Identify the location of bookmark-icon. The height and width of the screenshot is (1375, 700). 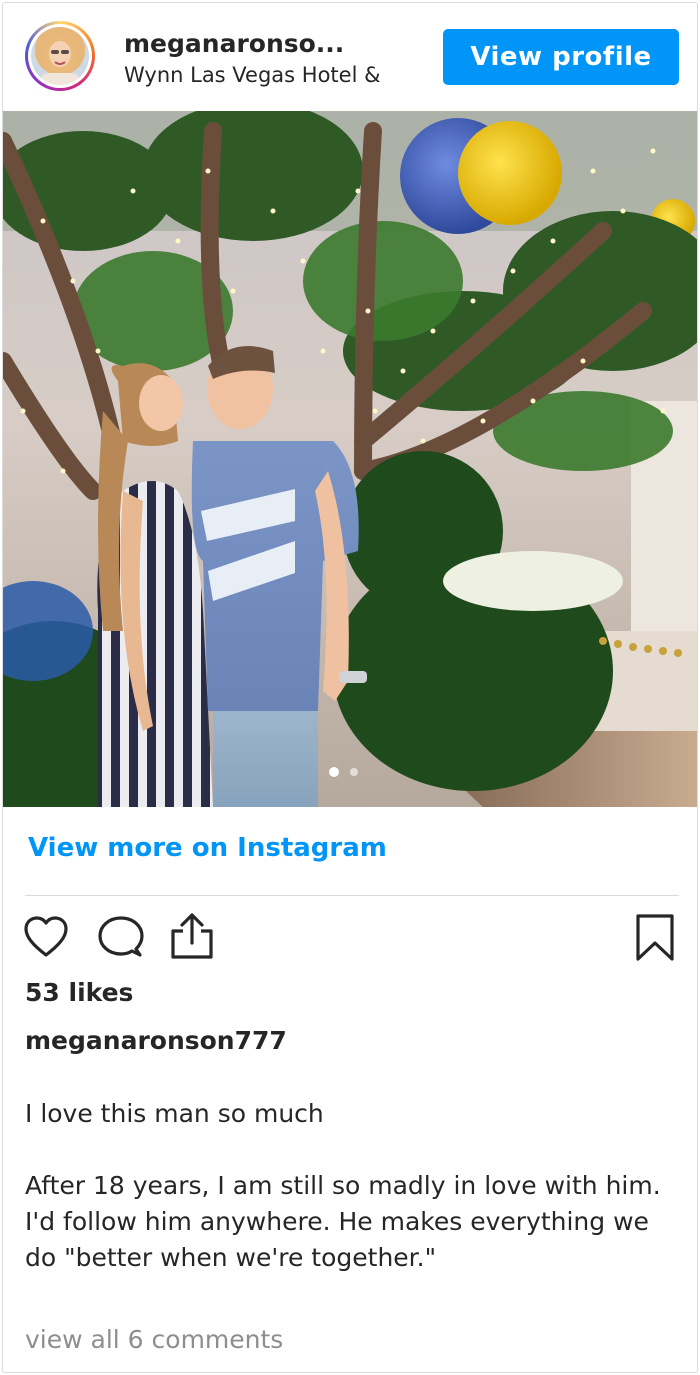
(655, 940).